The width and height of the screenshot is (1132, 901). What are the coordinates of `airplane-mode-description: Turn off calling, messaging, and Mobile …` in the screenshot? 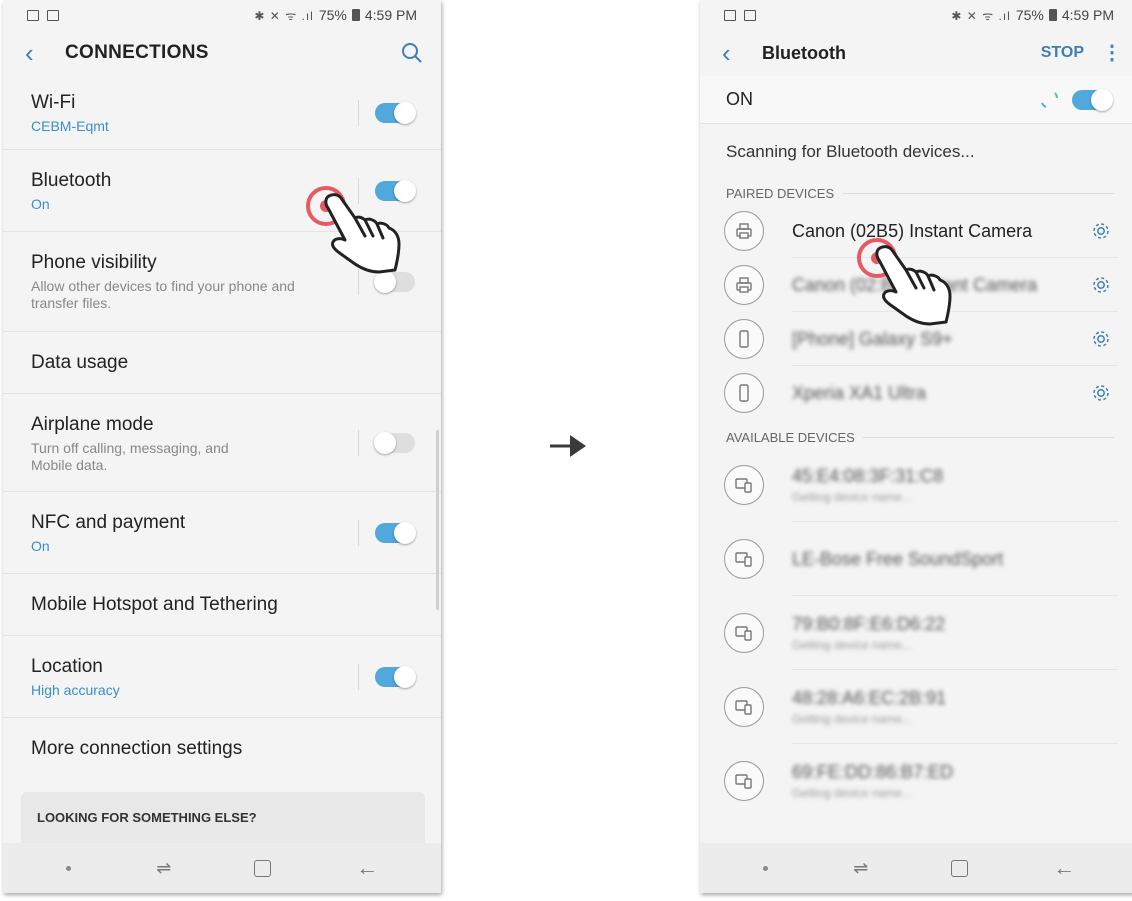 It's located at (130, 456).